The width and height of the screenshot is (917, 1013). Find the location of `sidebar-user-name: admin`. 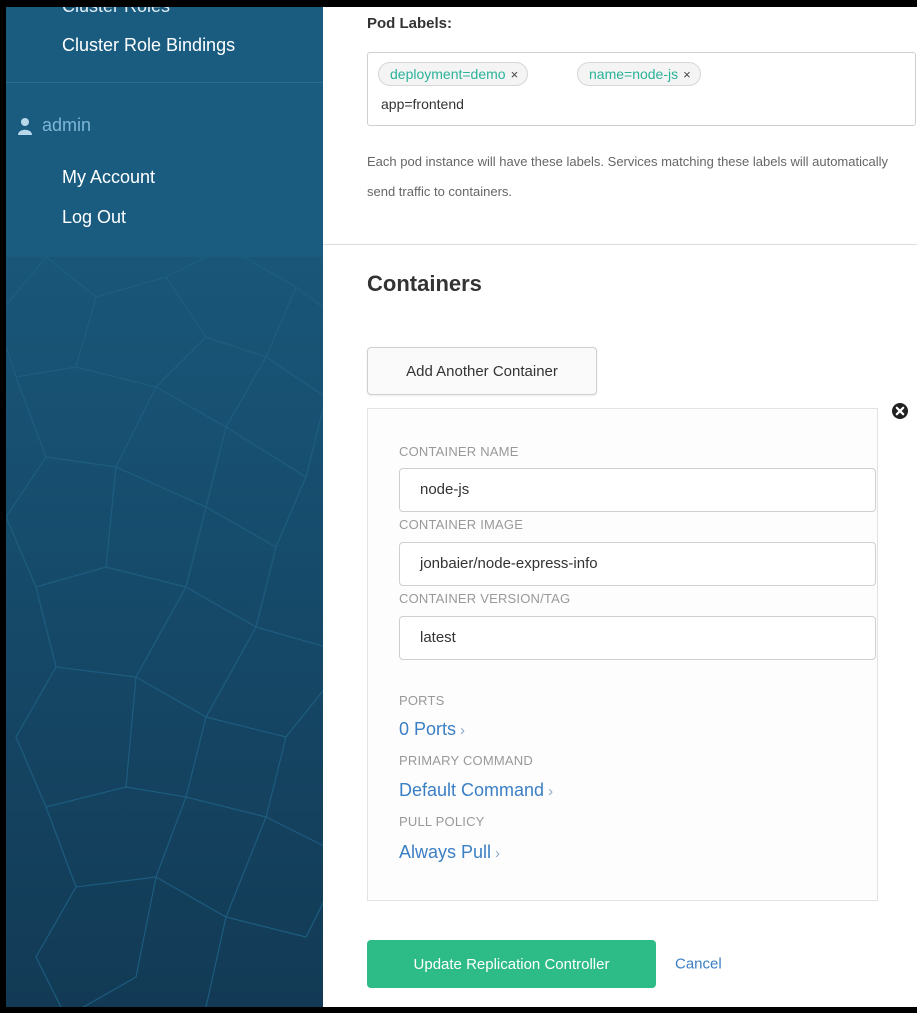

sidebar-user-name: admin is located at coordinates (67, 125).